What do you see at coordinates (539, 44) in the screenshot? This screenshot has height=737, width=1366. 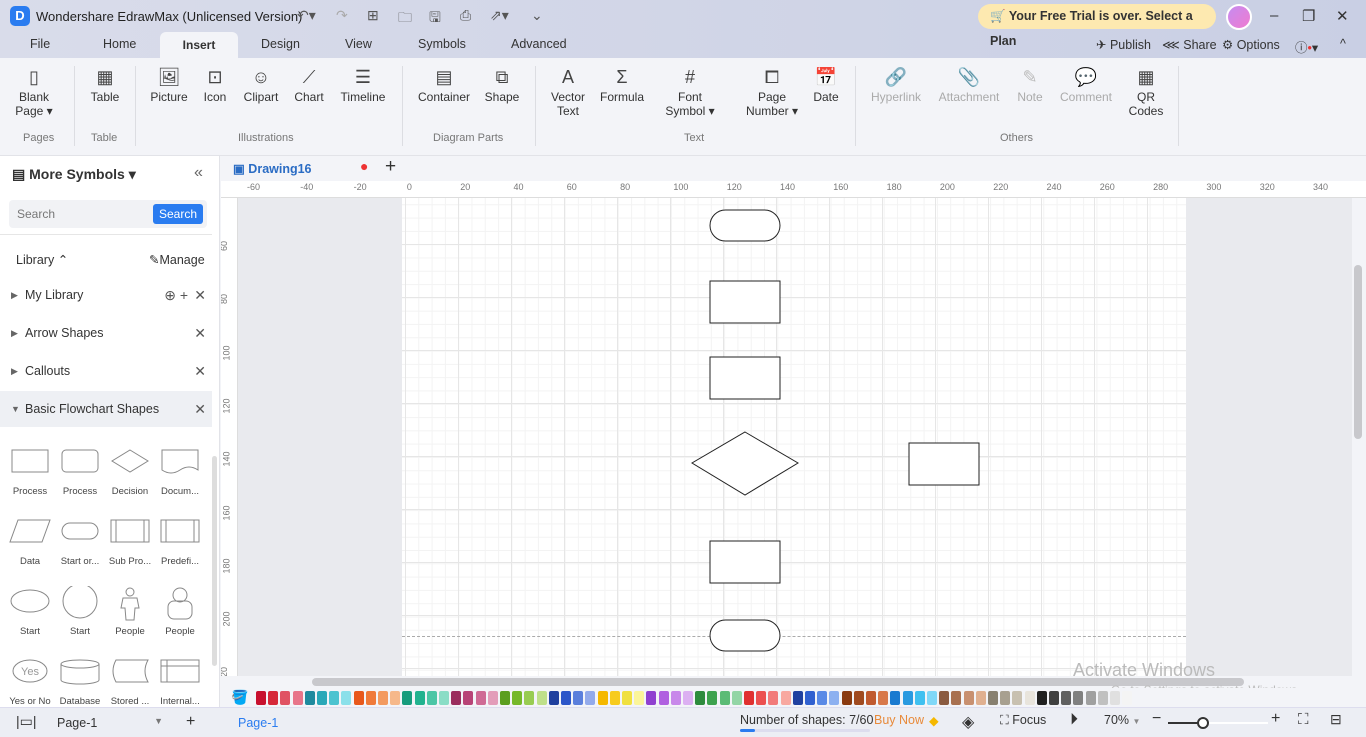 I see `tab-advanced: Advanced` at bounding box center [539, 44].